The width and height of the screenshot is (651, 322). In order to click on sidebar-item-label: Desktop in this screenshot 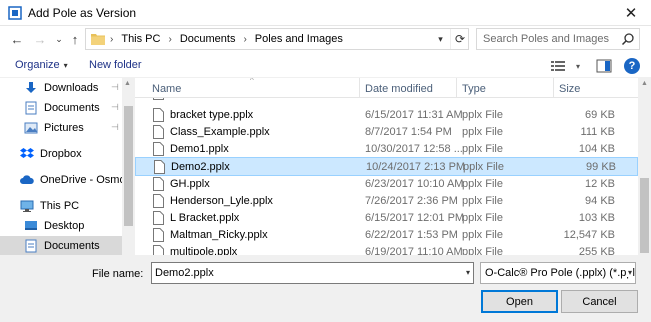, I will do `click(64, 226)`.